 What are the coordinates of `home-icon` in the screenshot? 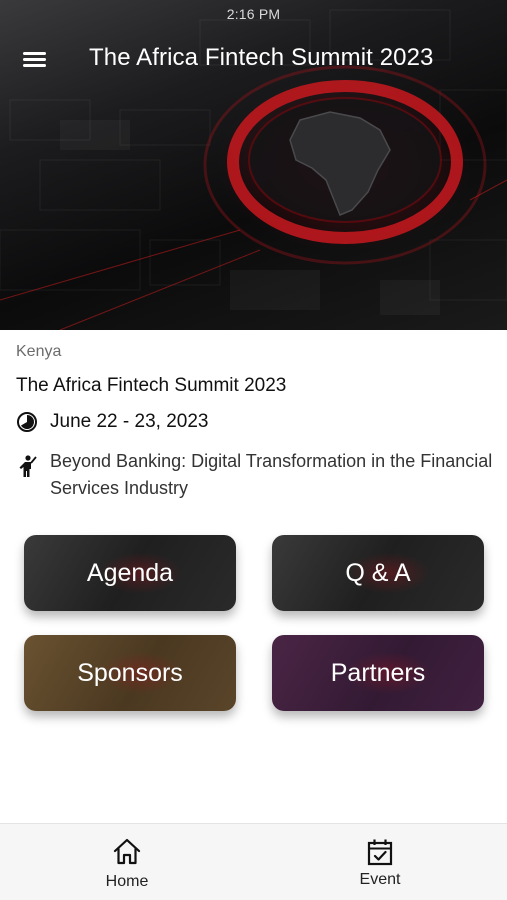 It's located at (127, 851).